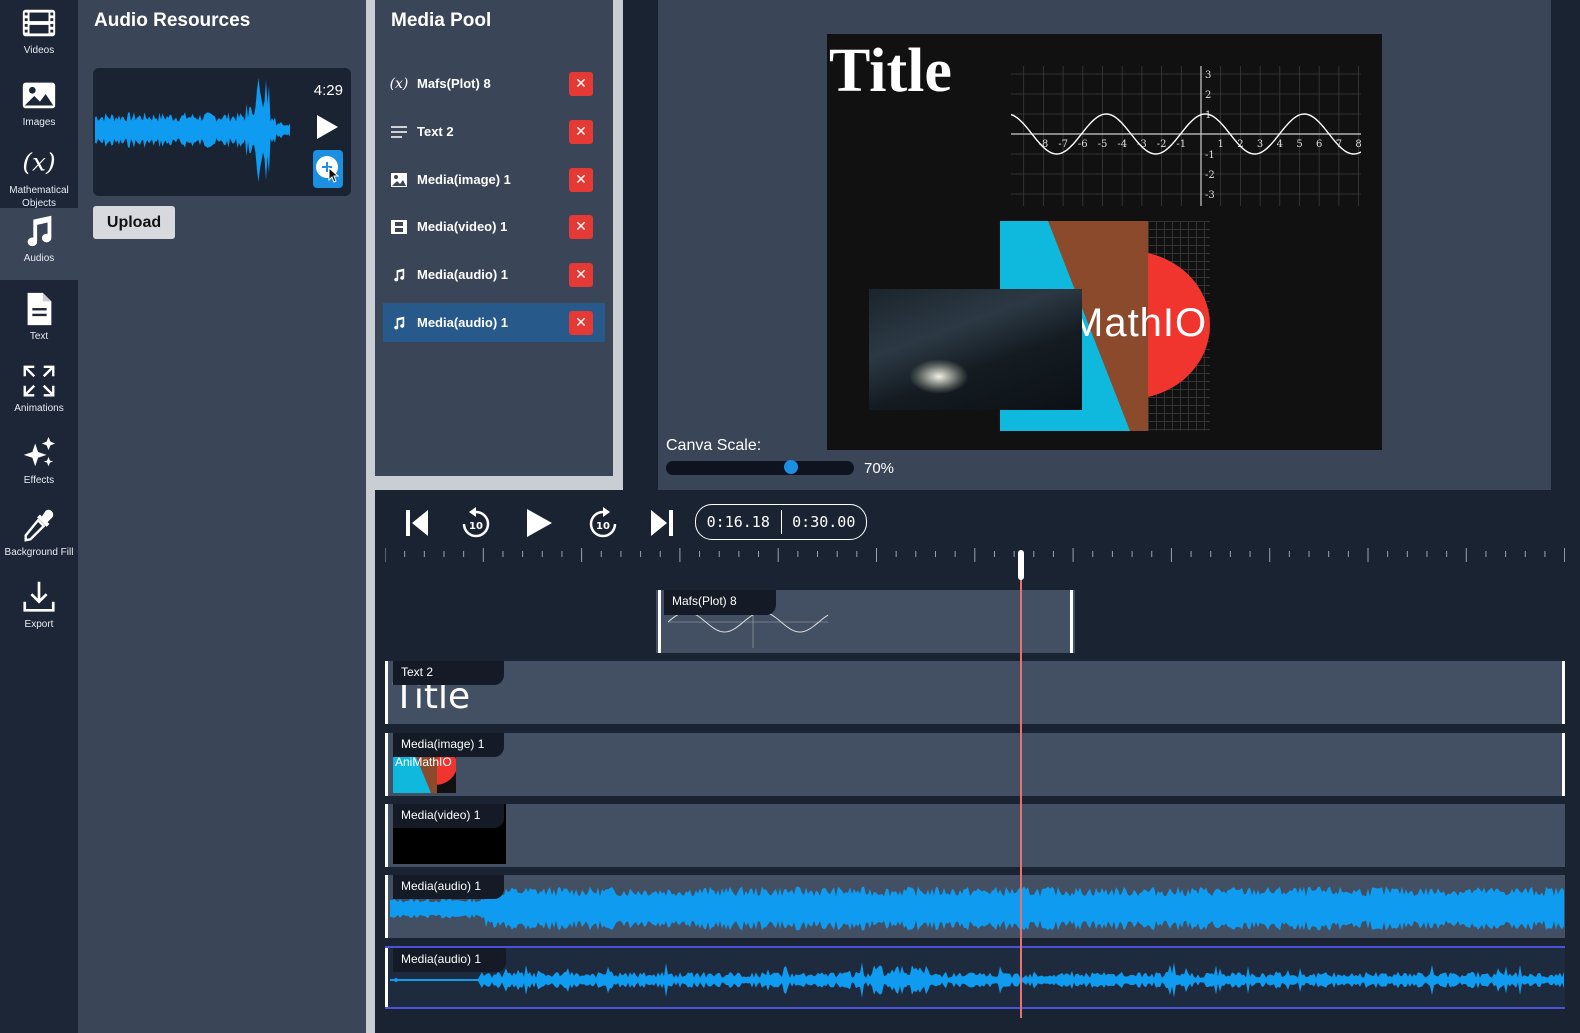 This screenshot has width=1580, height=1033. What do you see at coordinates (1021, 565) in the screenshot?
I see `playhead-handle` at bounding box center [1021, 565].